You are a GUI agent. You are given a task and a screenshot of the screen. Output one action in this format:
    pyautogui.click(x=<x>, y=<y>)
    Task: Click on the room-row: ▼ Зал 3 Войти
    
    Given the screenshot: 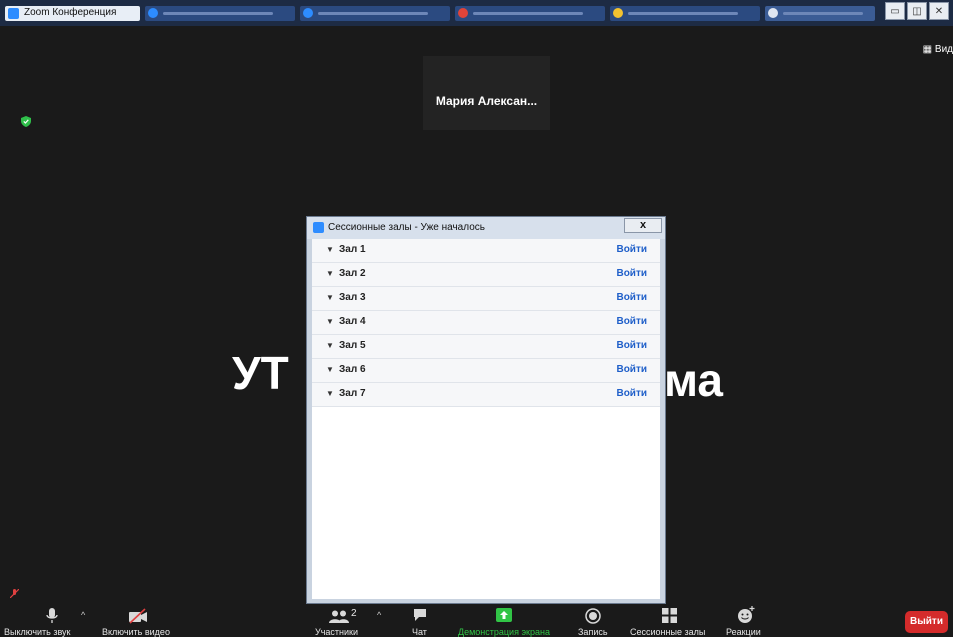 What is the action you would take?
    pyautogui.click(x=486, y=299)
    